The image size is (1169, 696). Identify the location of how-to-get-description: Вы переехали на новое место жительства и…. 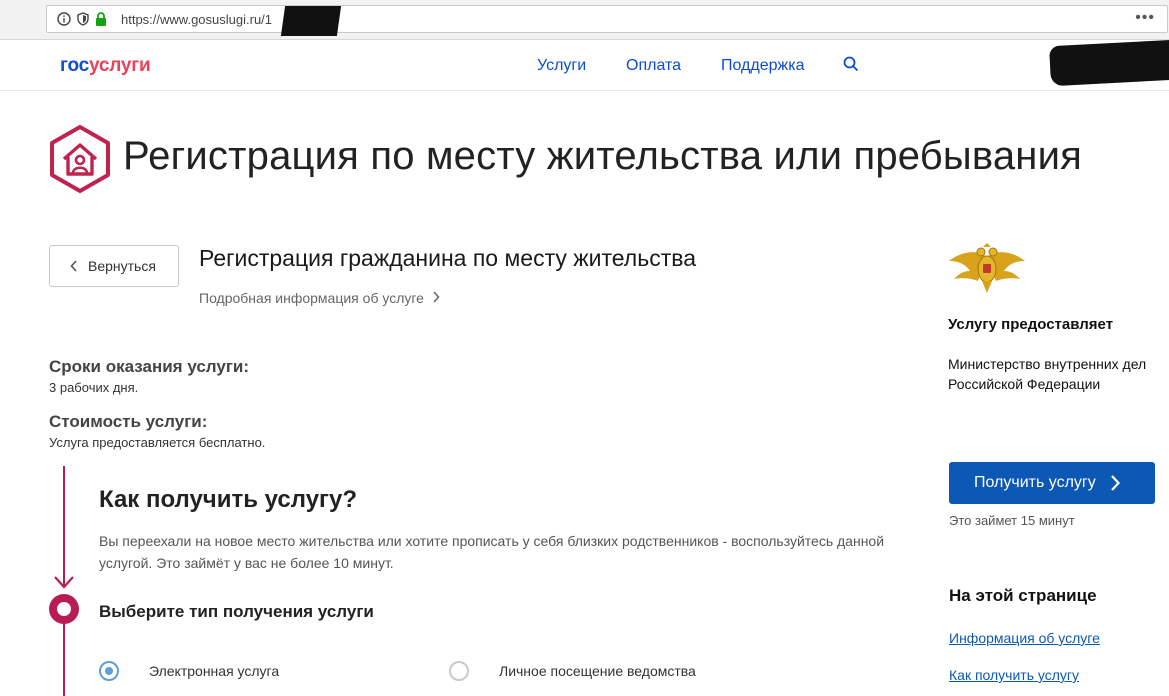
(492, 552).